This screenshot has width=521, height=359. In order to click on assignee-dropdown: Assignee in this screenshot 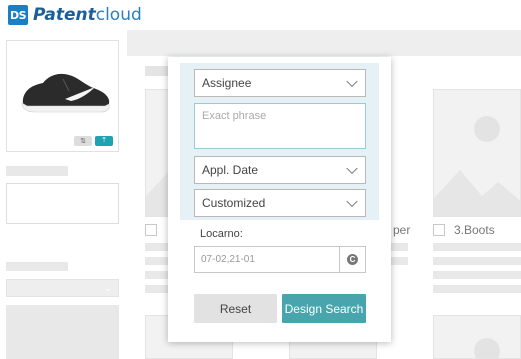, I will do `click(280, 83)`.